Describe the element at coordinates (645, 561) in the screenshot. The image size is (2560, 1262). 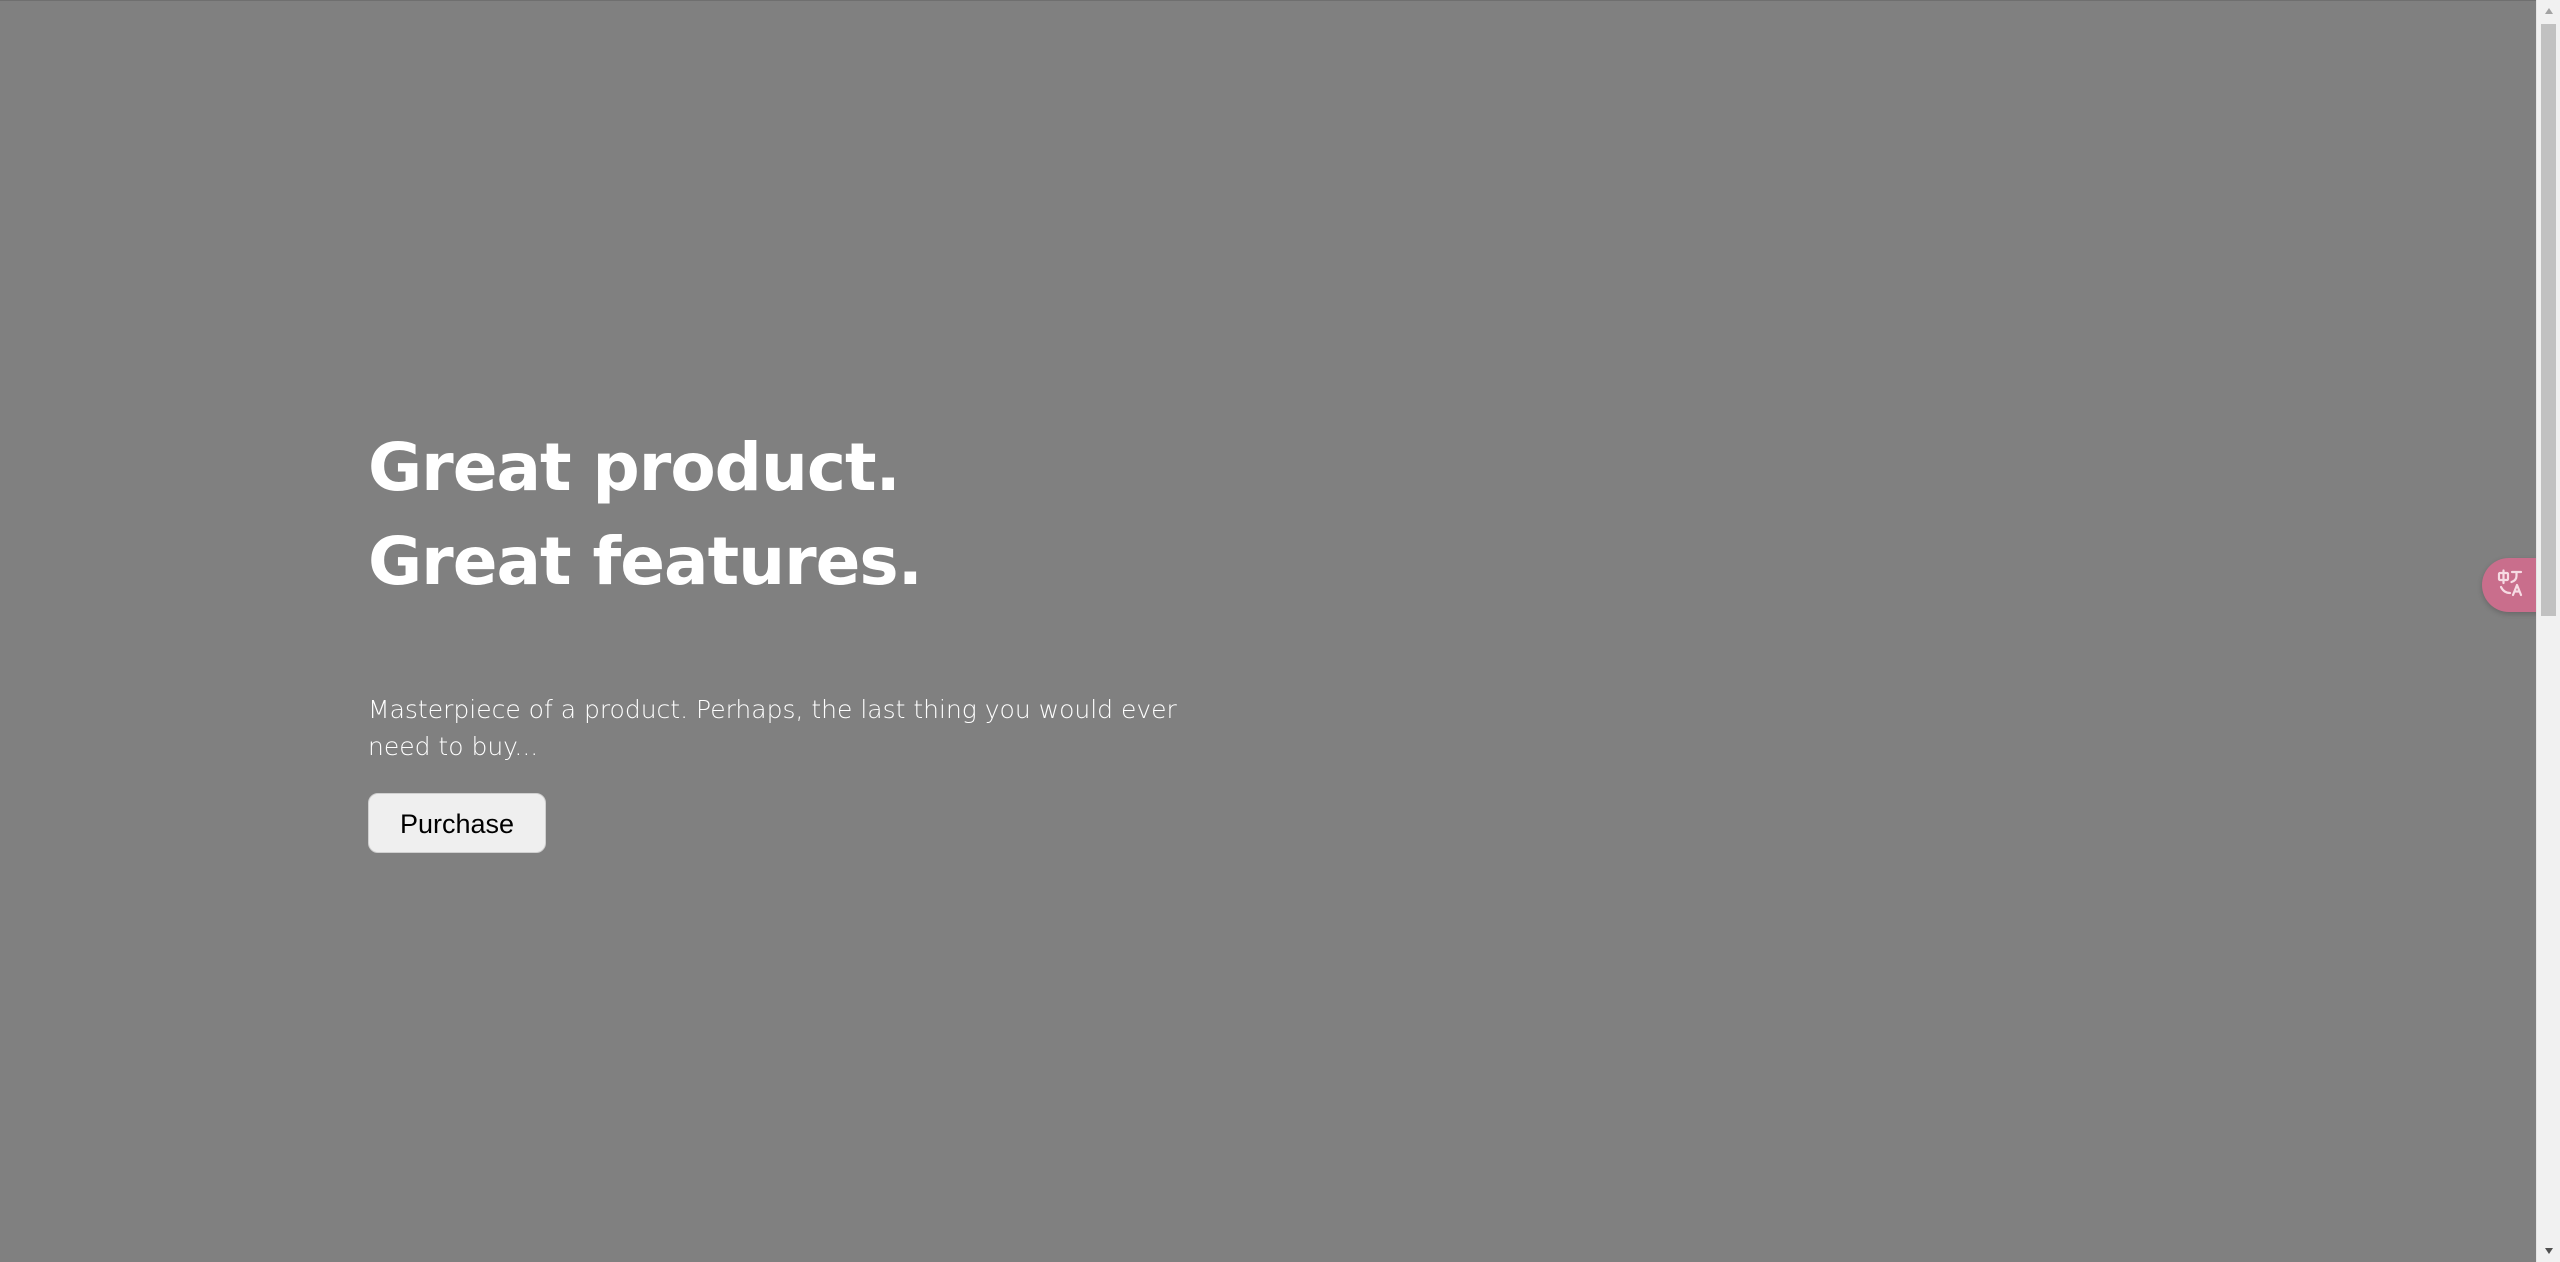
I see `hero-title-line-2: Great features.` at that location.